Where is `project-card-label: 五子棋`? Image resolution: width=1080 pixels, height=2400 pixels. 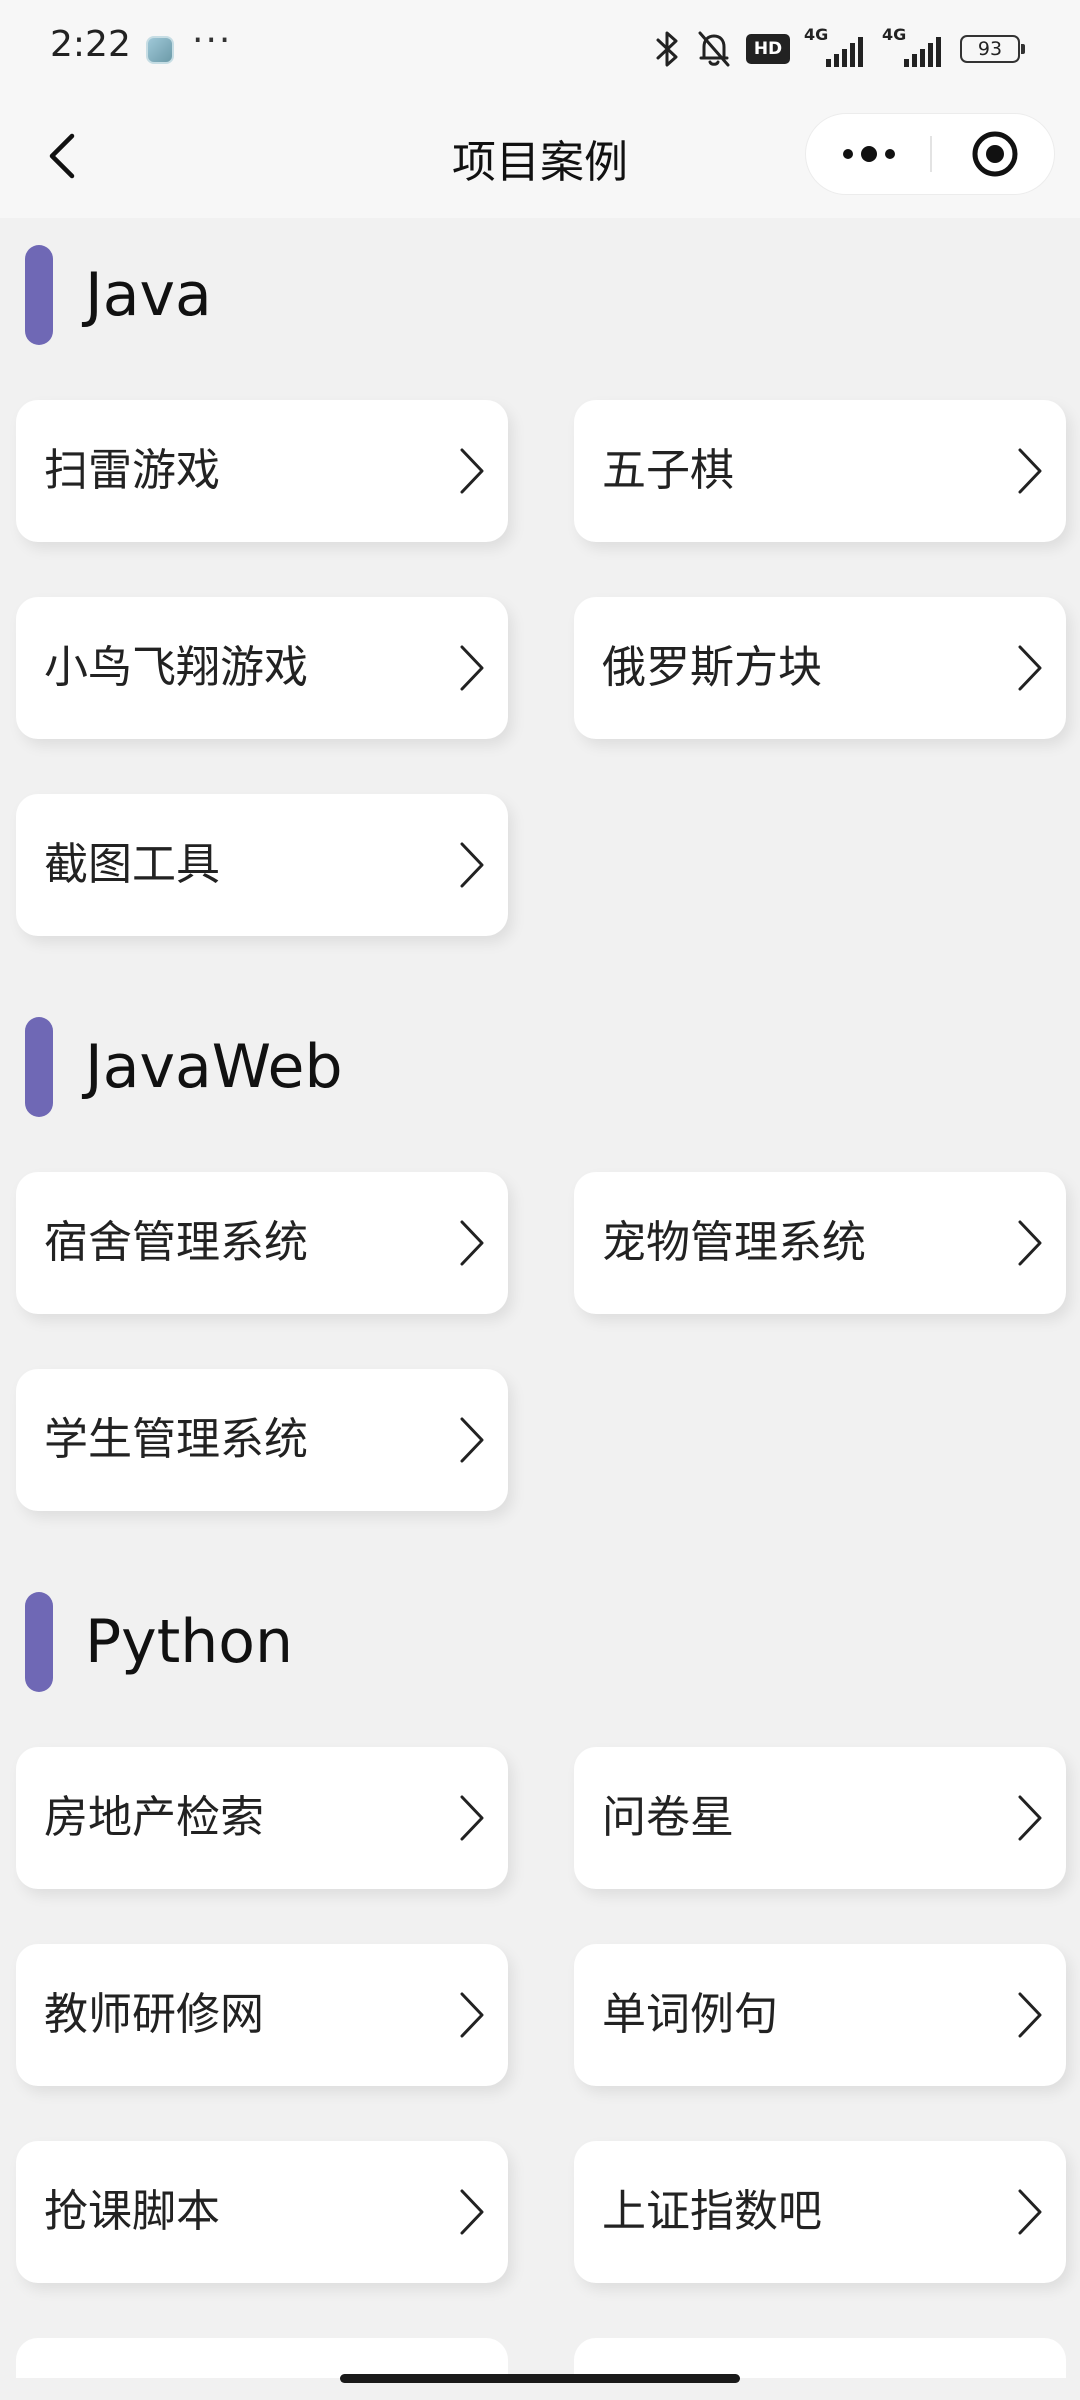
project-card-label: 五子棋 is located at coordinates (668, 470).